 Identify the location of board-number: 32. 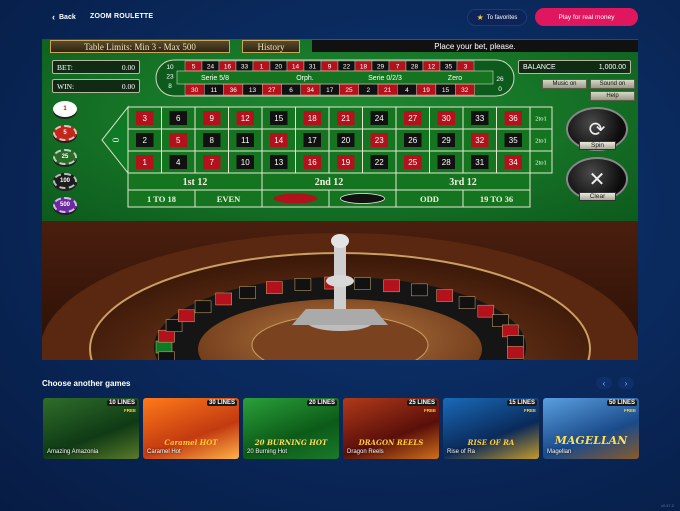
(479, 140).